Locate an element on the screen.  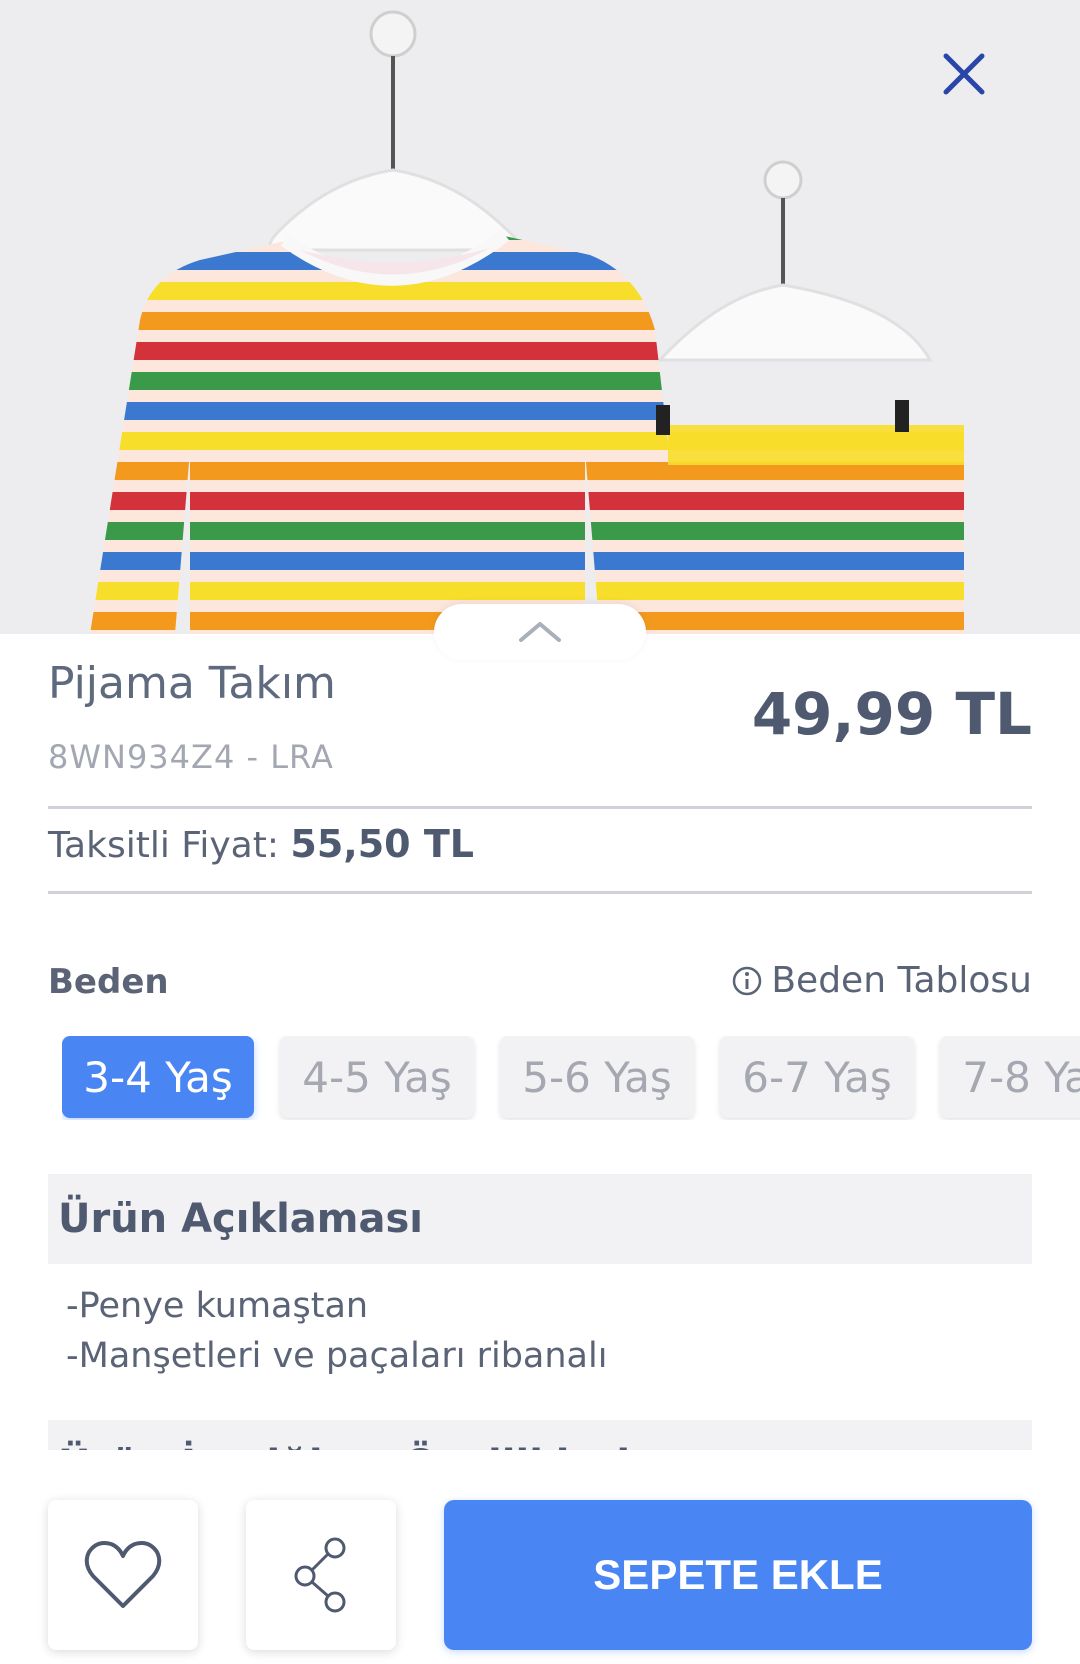
description-line: -Manşetleri ve paçaları ribanalı is located at coordinates (337, 1356).